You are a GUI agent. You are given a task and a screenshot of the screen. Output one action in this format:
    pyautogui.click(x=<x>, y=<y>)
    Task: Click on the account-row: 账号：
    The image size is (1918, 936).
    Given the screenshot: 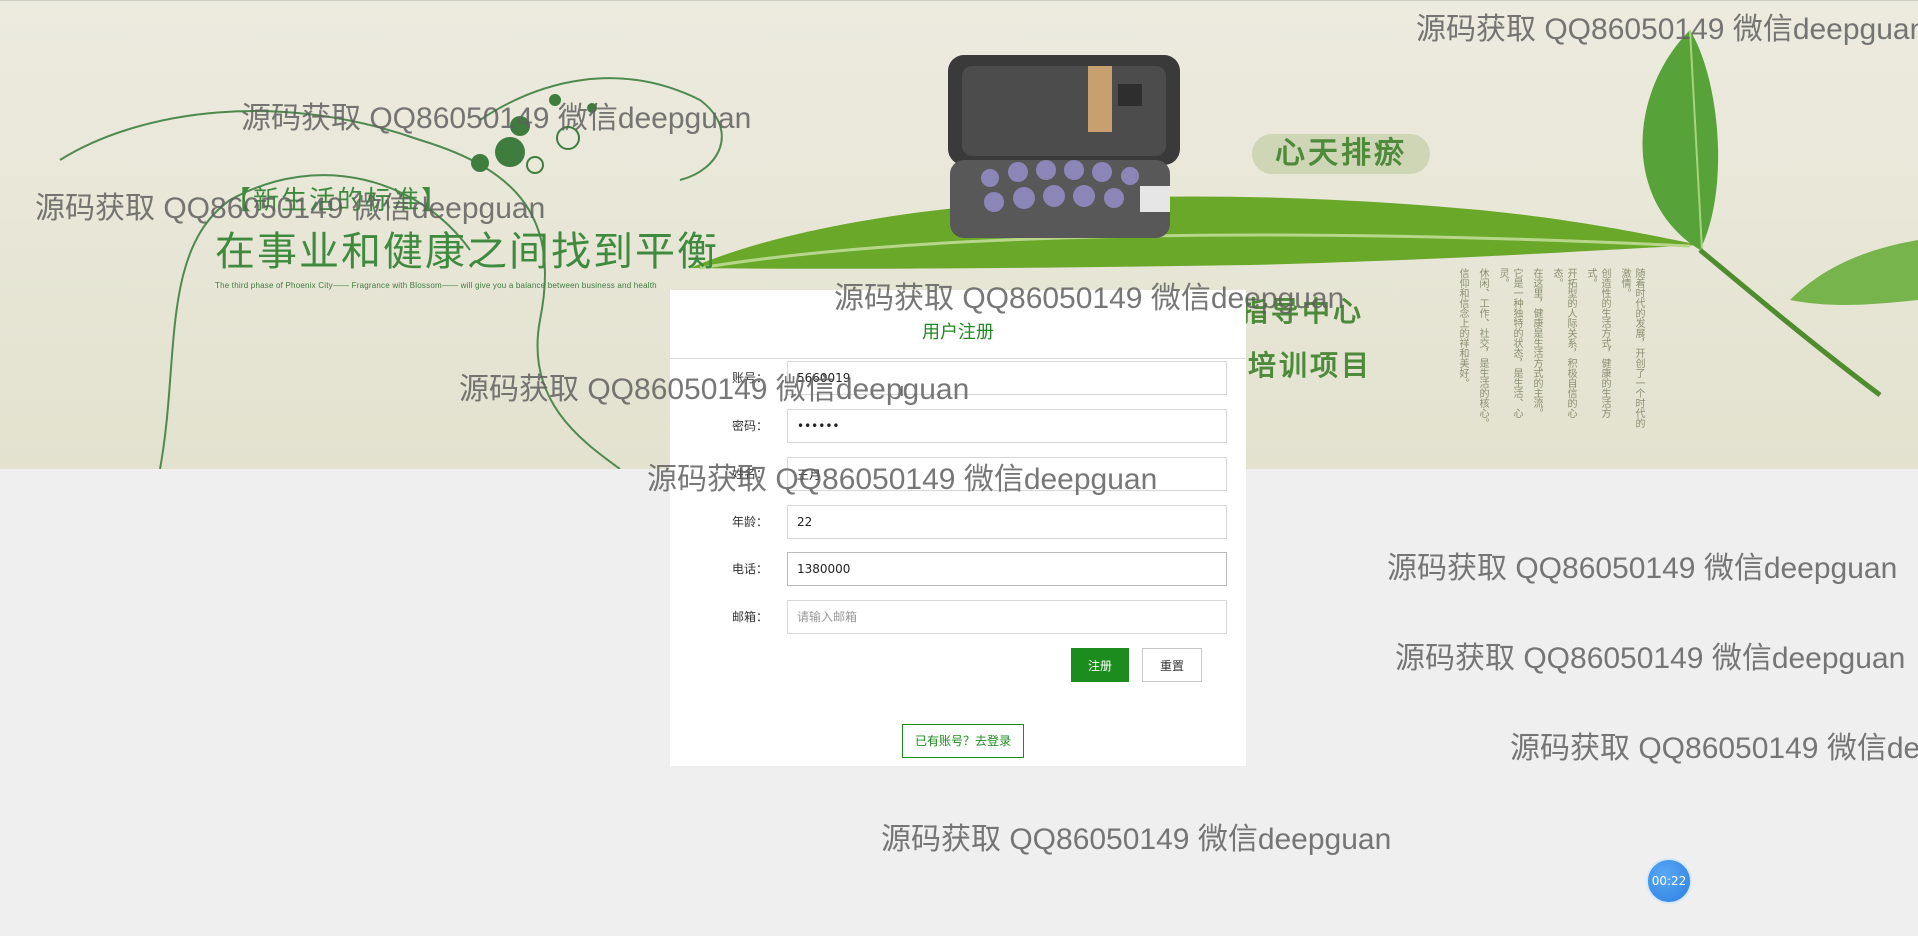 What is the action you would take?
    pyautogui.click(x=958, y=378)
    